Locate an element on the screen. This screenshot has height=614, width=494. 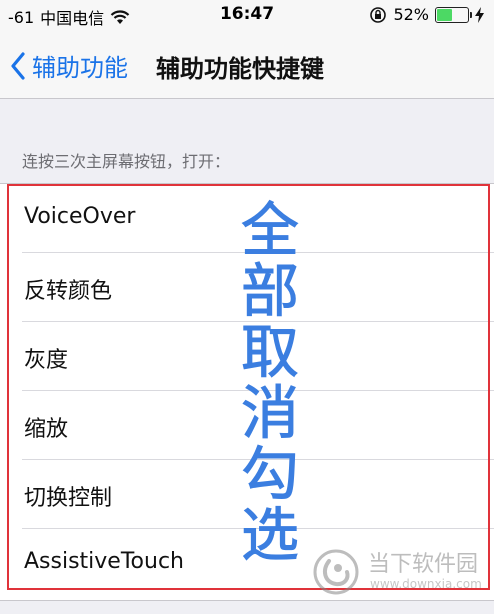
status-right: 52% is located at coordinates (426, 14).